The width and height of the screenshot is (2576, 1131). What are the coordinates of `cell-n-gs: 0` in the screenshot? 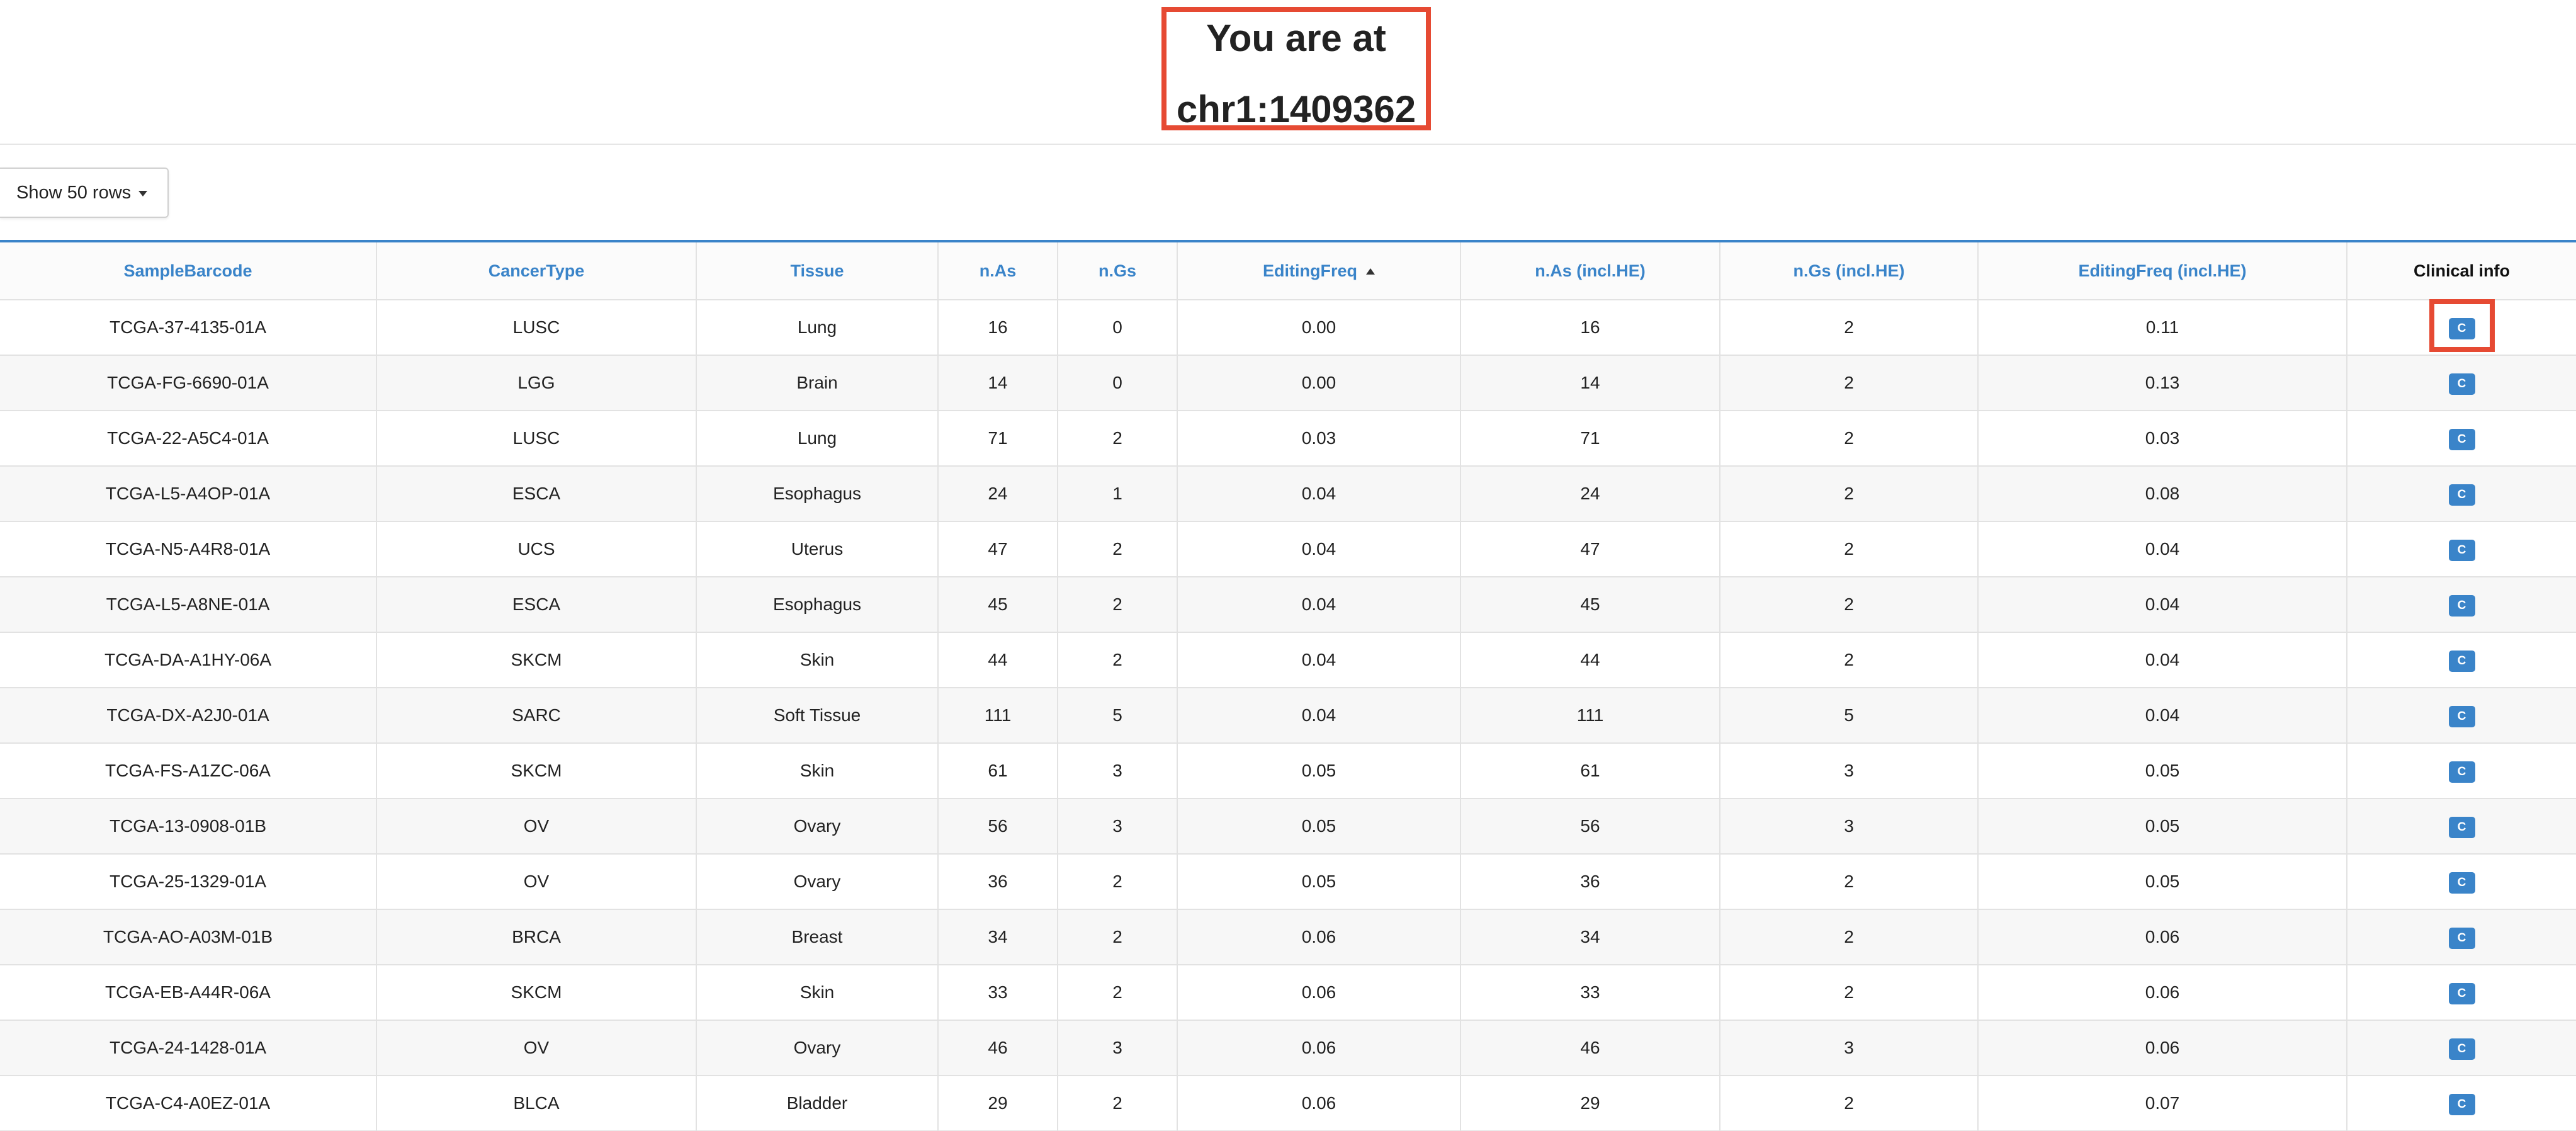 It's located at (1118, 383).